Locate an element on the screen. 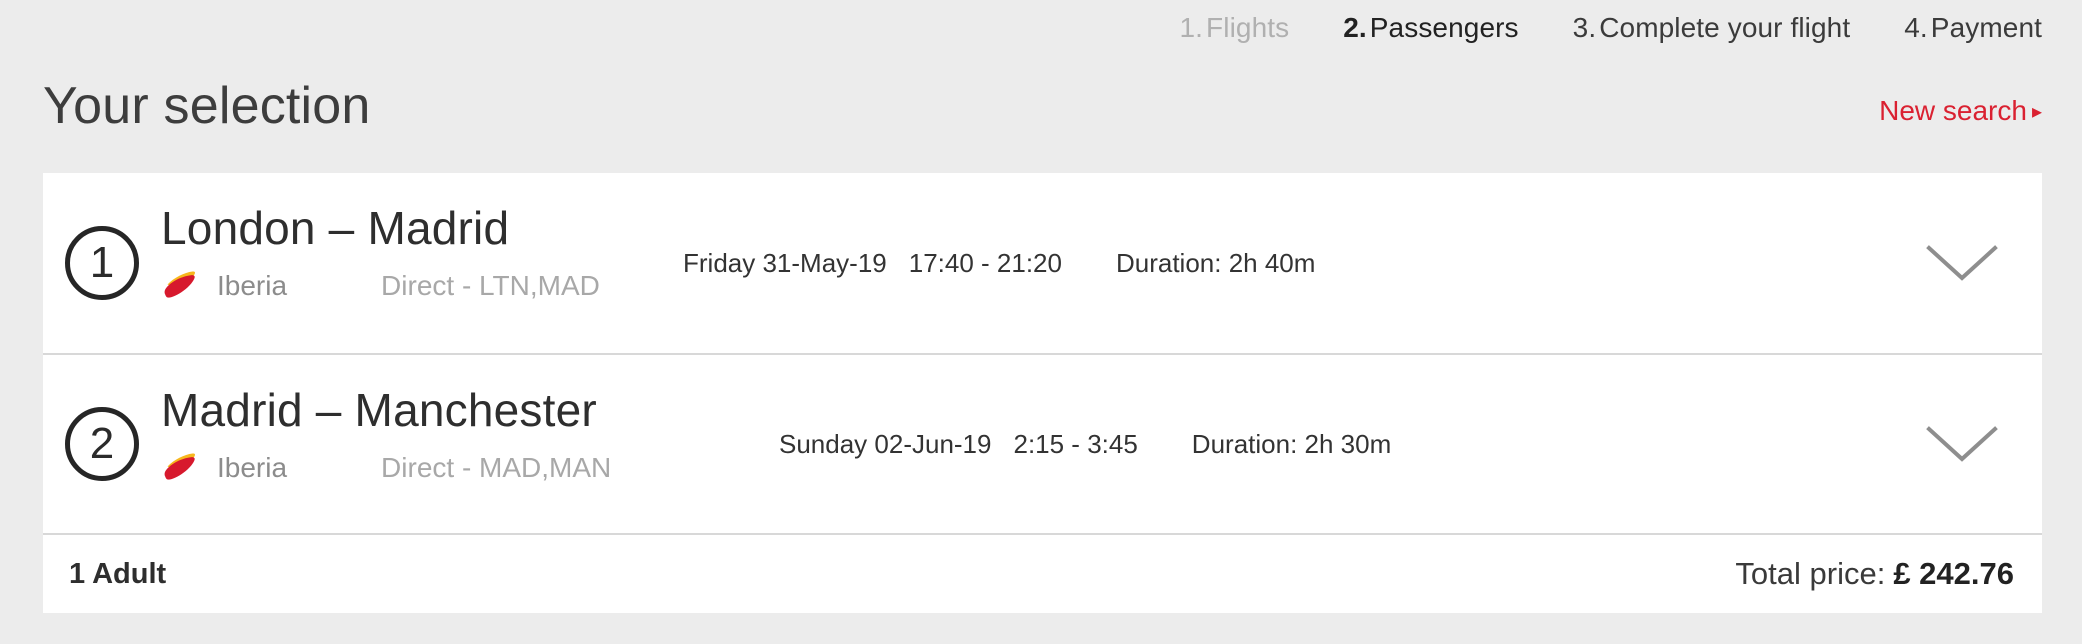  flight-airline-line: Iberia Direct - MAD,MAN is located at coordinates (441, 468).